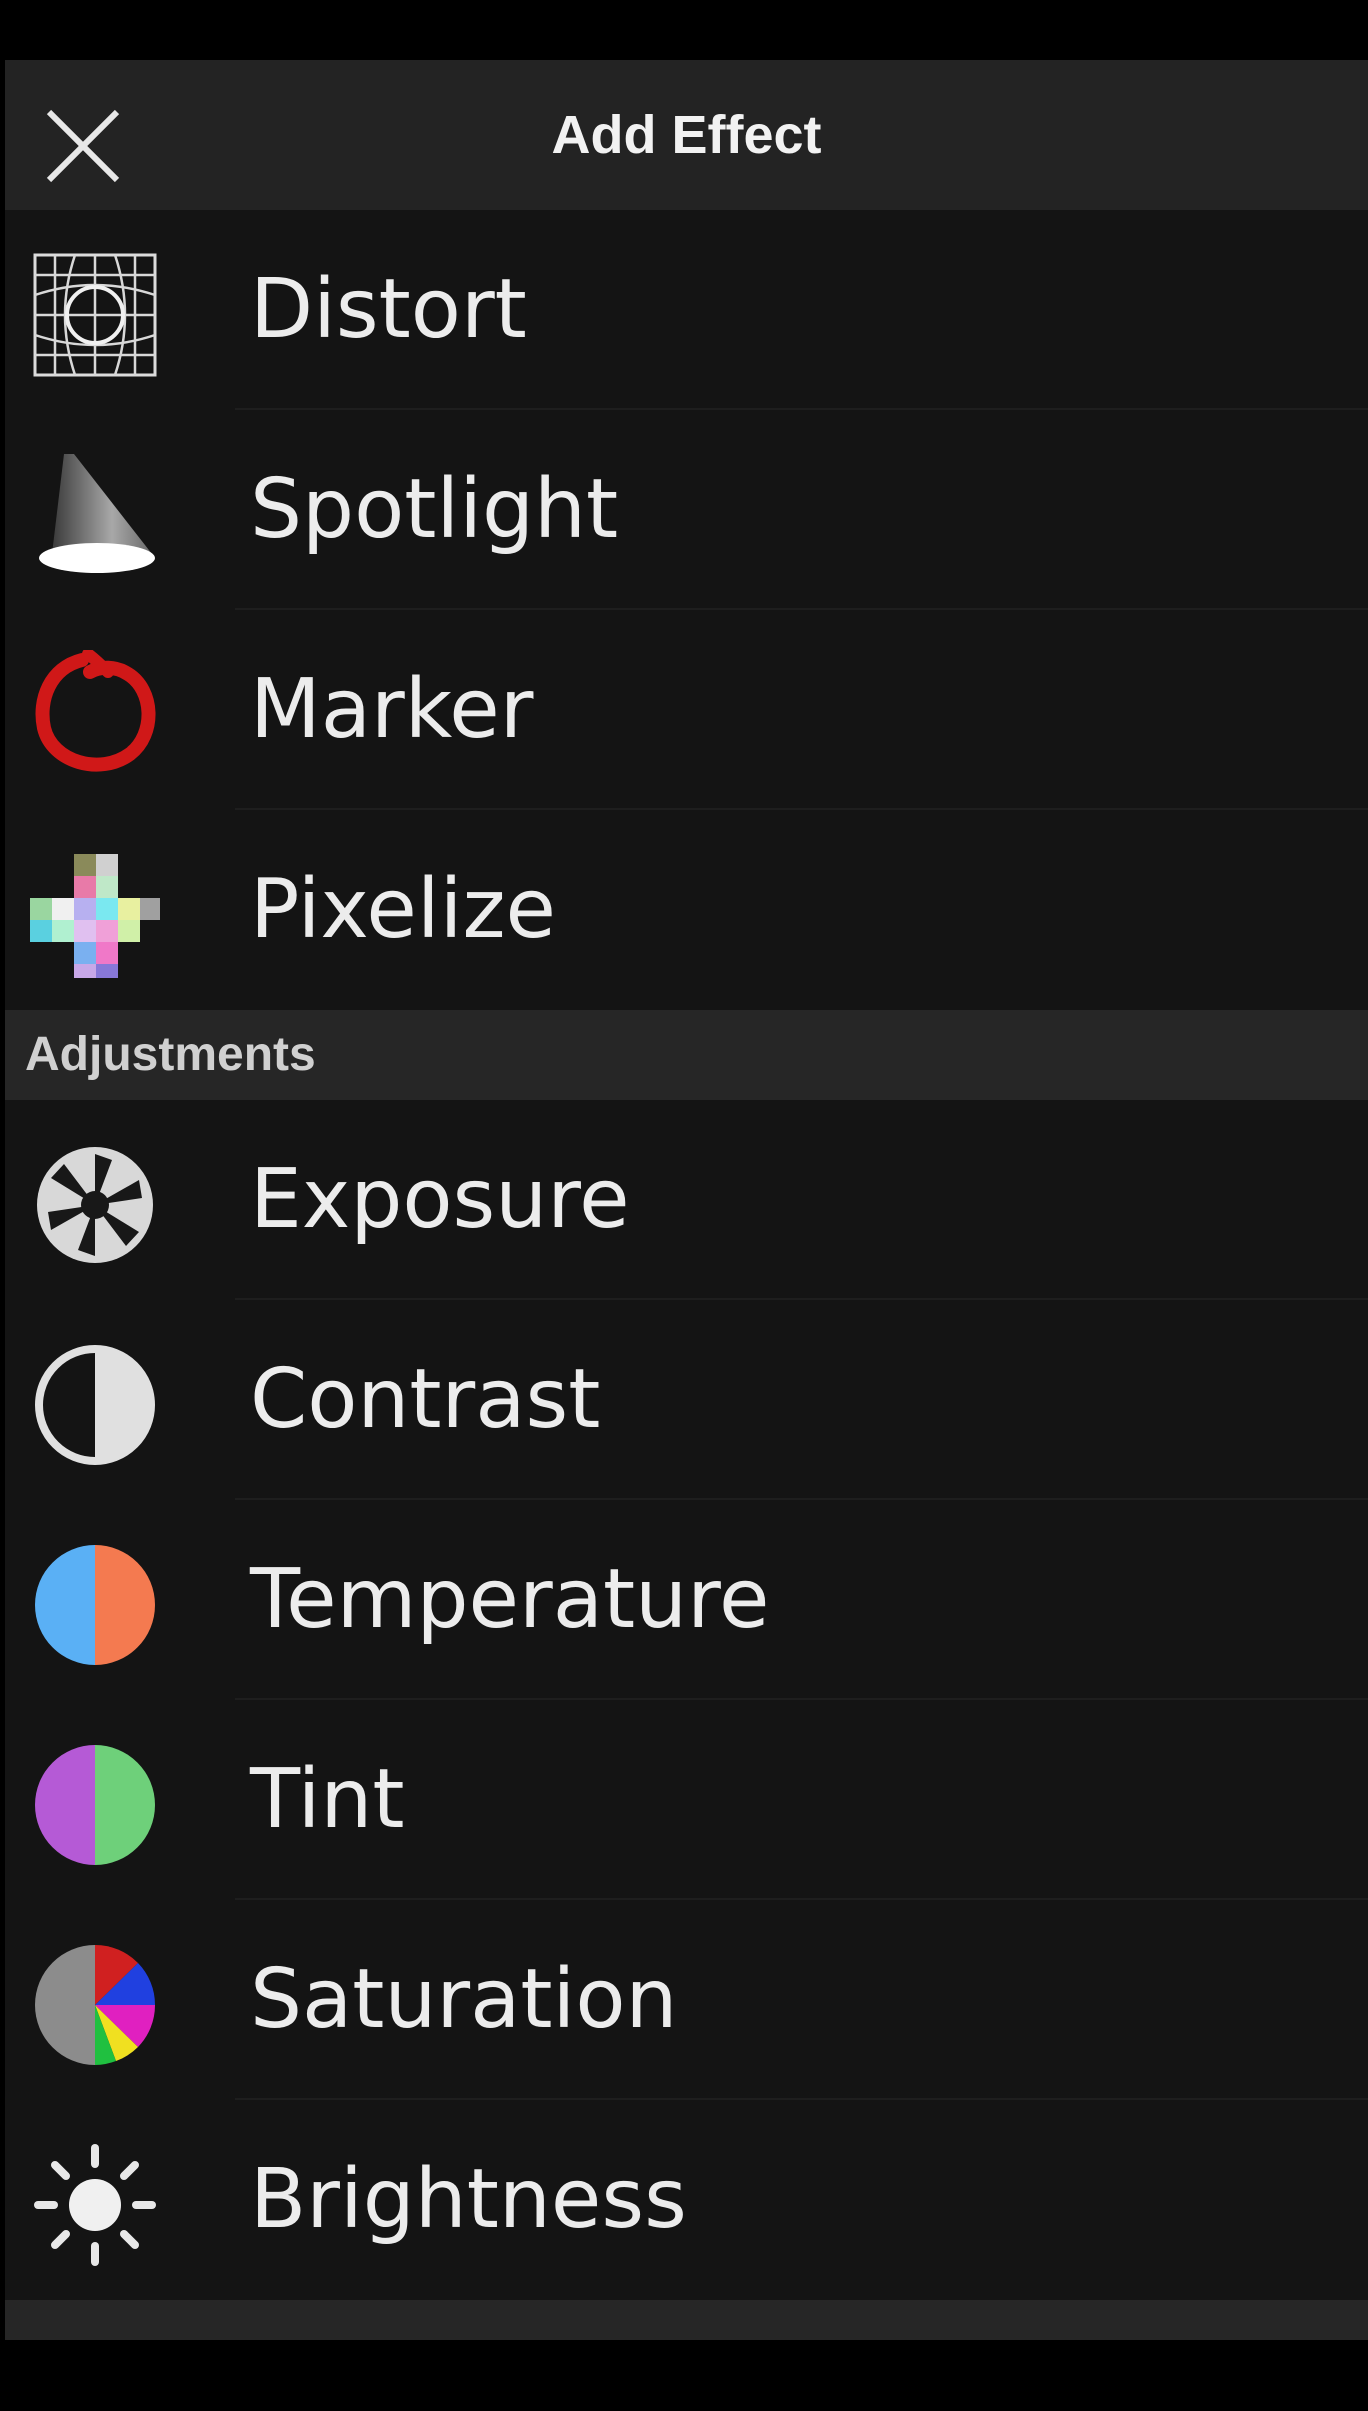  I want to click on section-title: Effects, so click(105, 2330).